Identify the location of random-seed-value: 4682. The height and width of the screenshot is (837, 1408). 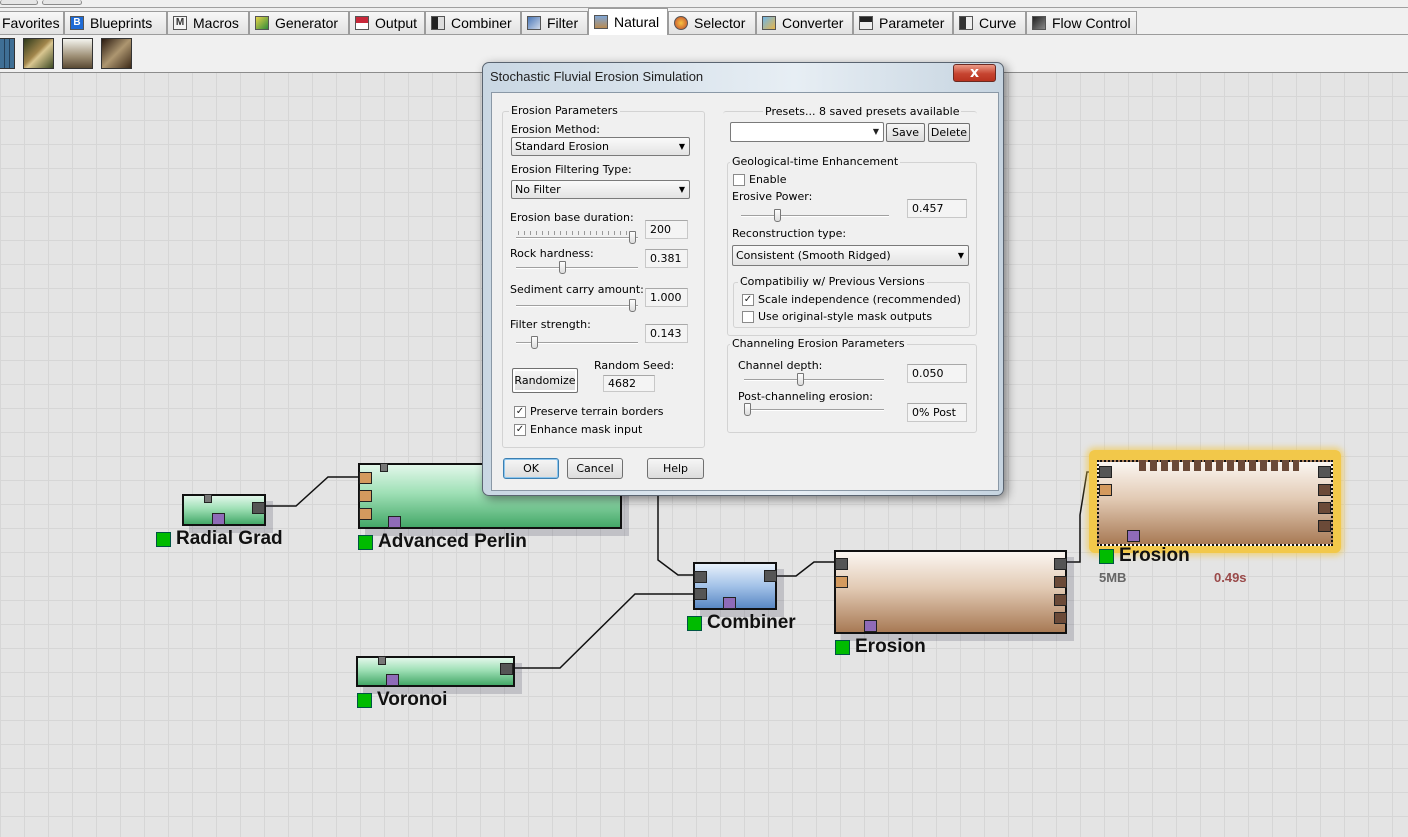
(629, 383).